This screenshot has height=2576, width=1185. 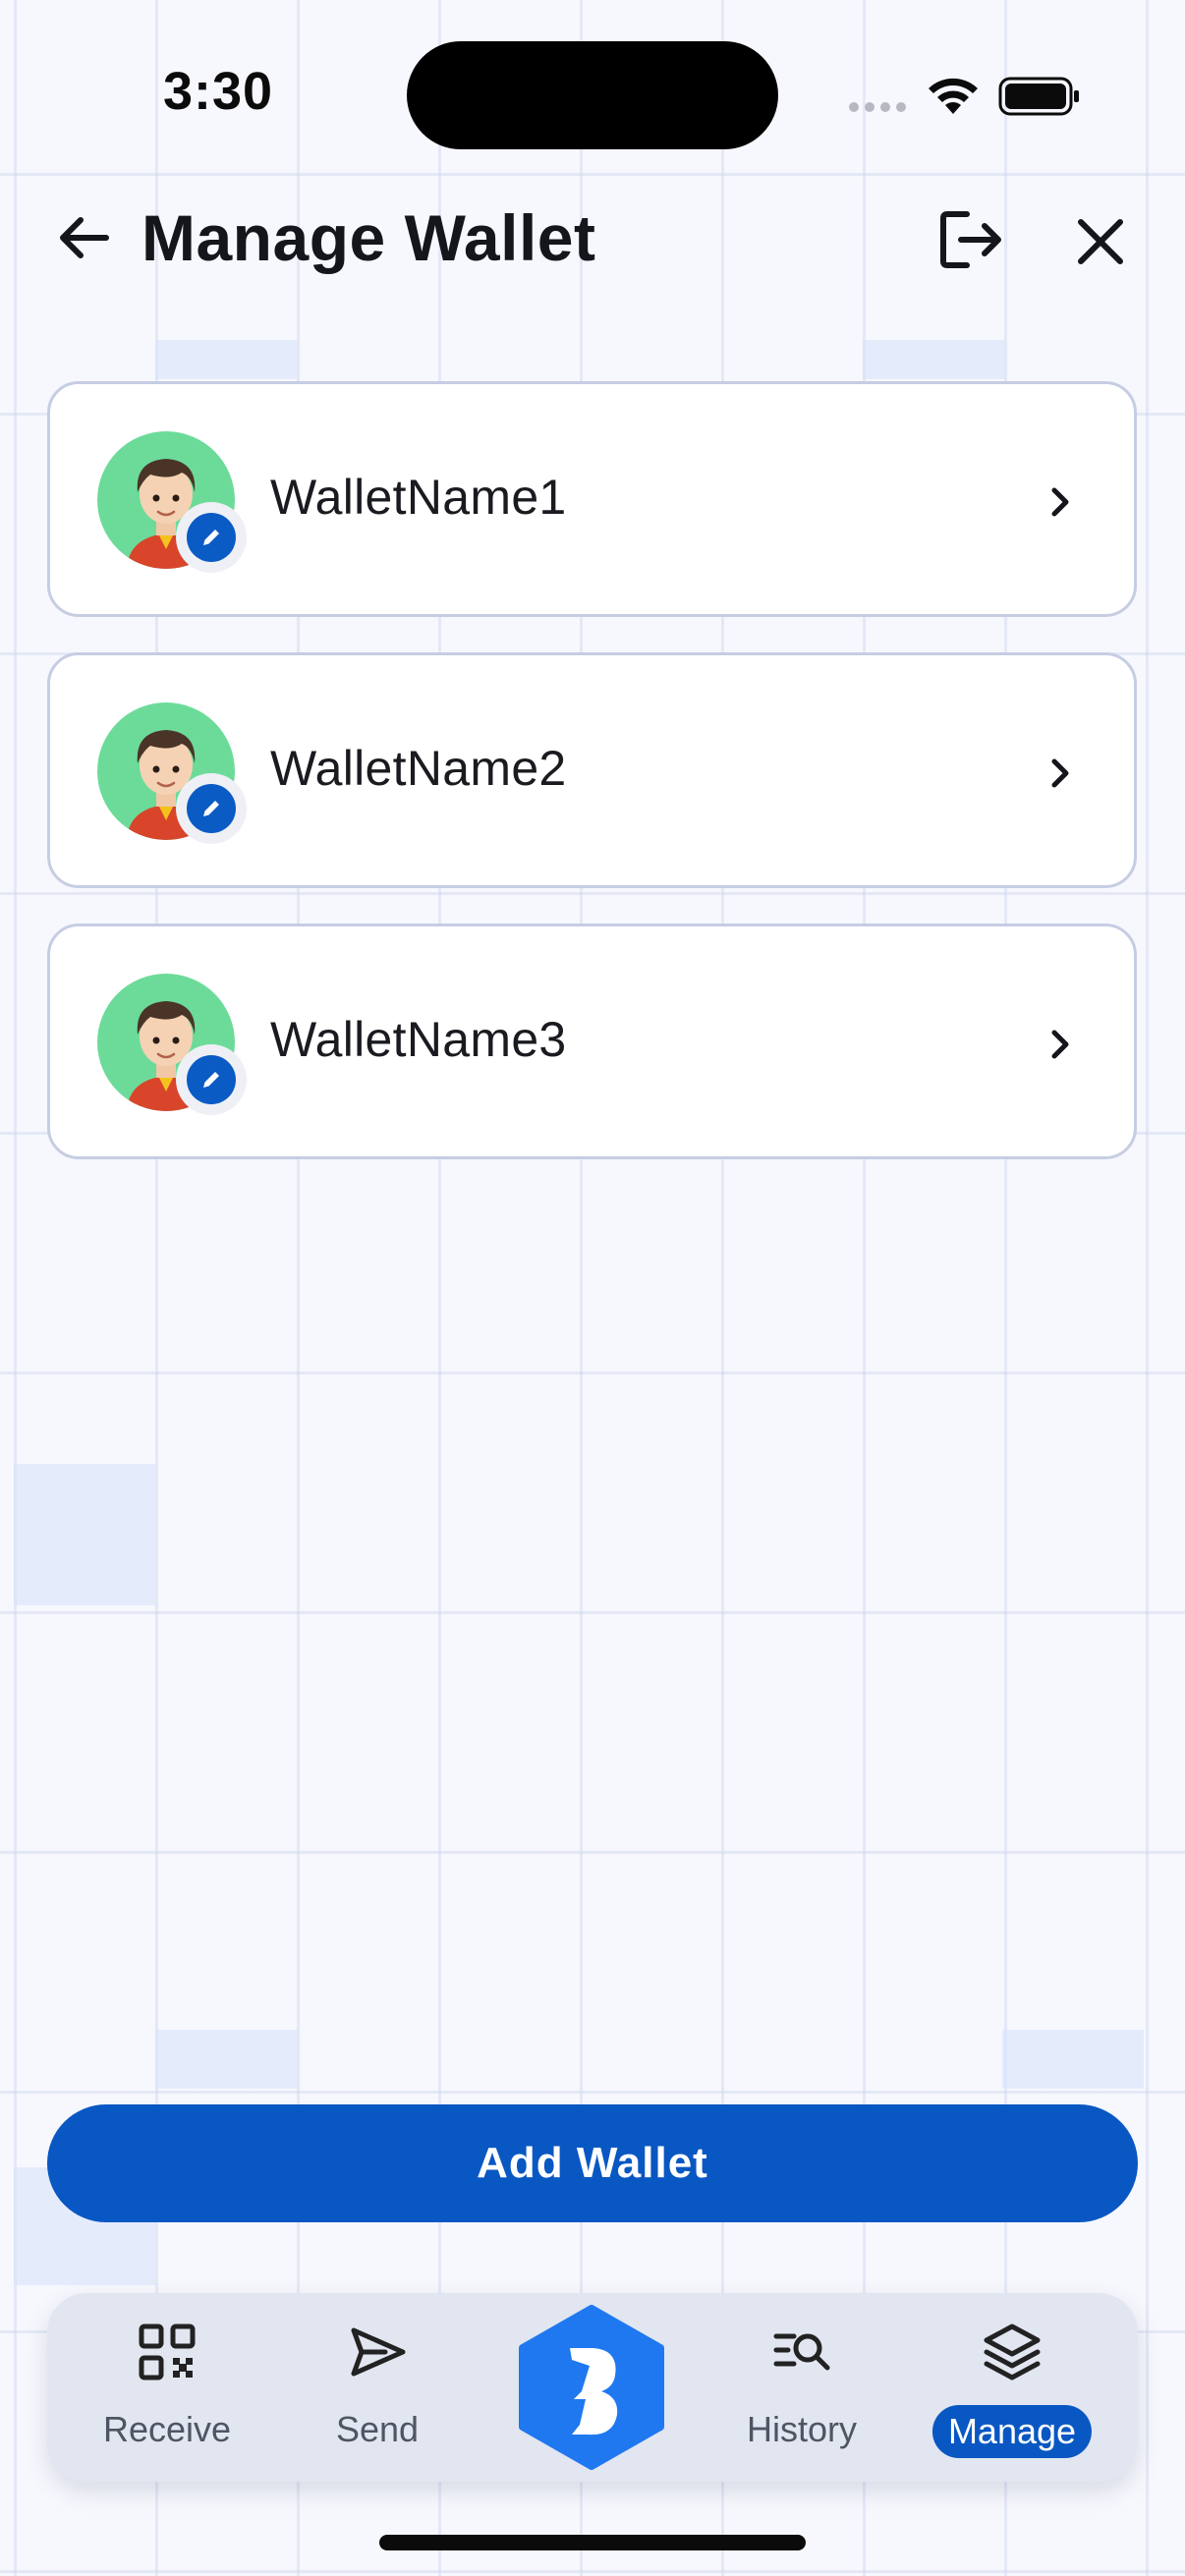 I want to click on nav-item-receive: Receive, so click(x=167, y=2387).